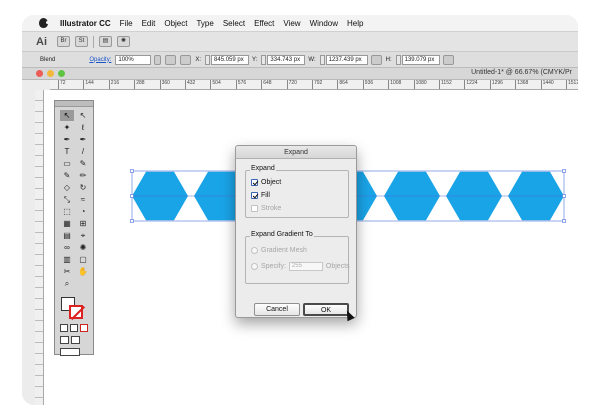 The image size is (600, 420). What do you see at coordinates (164, 84) in the screenshot?
I see `ruler-tick-label: 360` at bounding box center [164, 84].